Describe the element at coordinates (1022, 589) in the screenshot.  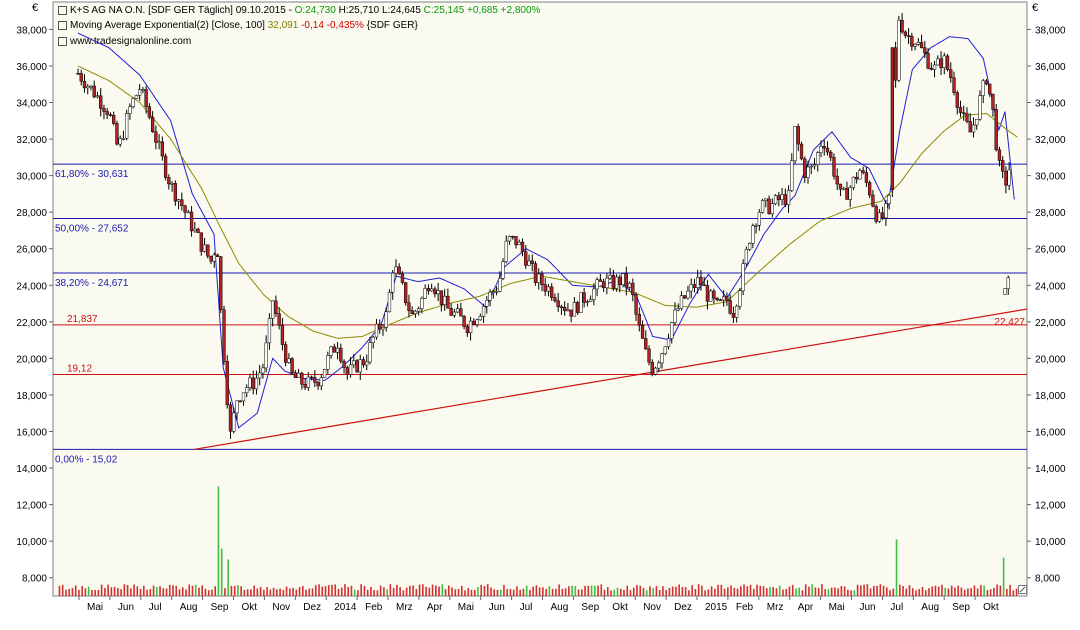
I see `resize-grip-icon` at that location.